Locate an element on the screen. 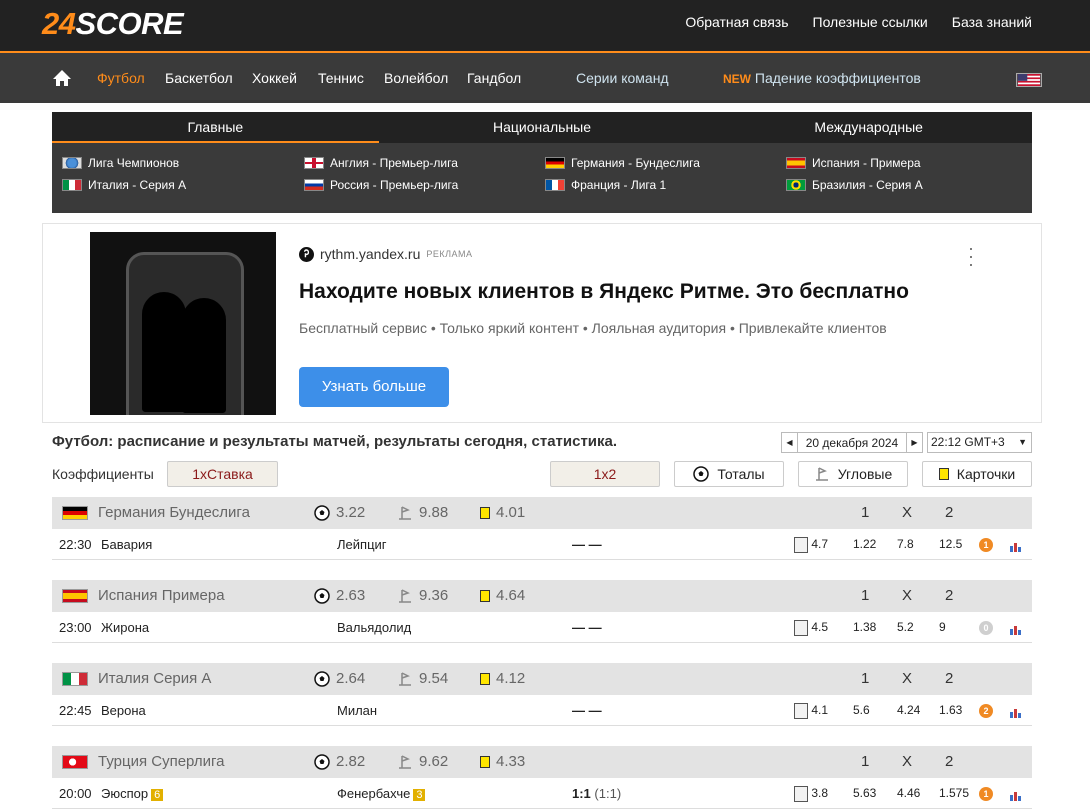 The height and width of the screenshot is (812, 1090). odds-header-2: 2 is located at coordinates (949, 595).